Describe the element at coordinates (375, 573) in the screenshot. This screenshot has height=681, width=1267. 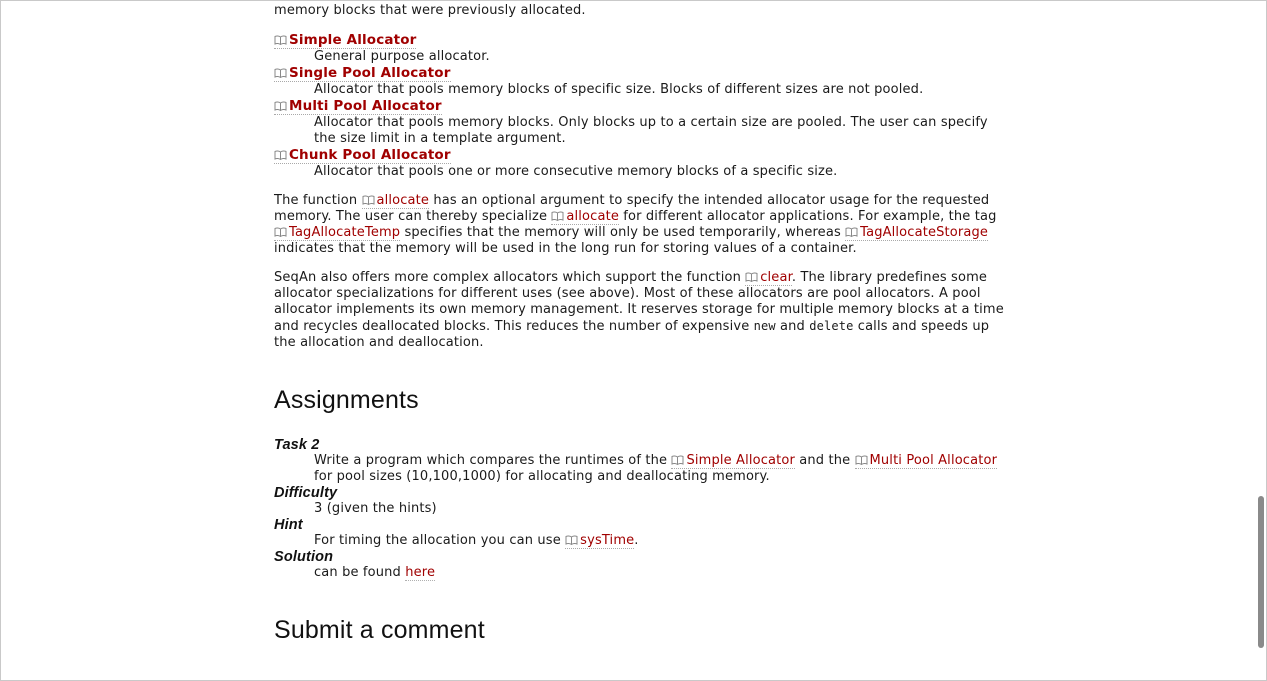
I see `solution-desc: can be found here` at that location.